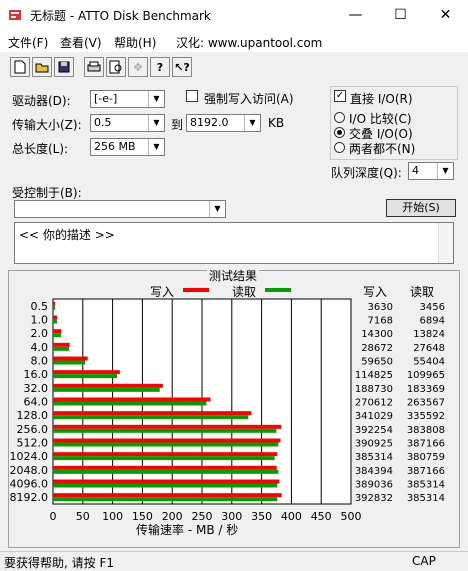 This screenshot has height=571, width=468. Describe the element at coordinates (374, 416) in the screenshot. I see `write-value: 341029` at that location.